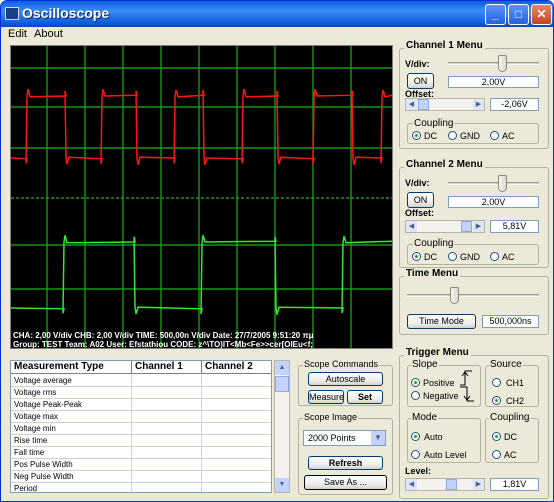 The width and height of the screenshot is (554, 502). I want to click on autoscale-button: Autoscale, so click(345, 379).